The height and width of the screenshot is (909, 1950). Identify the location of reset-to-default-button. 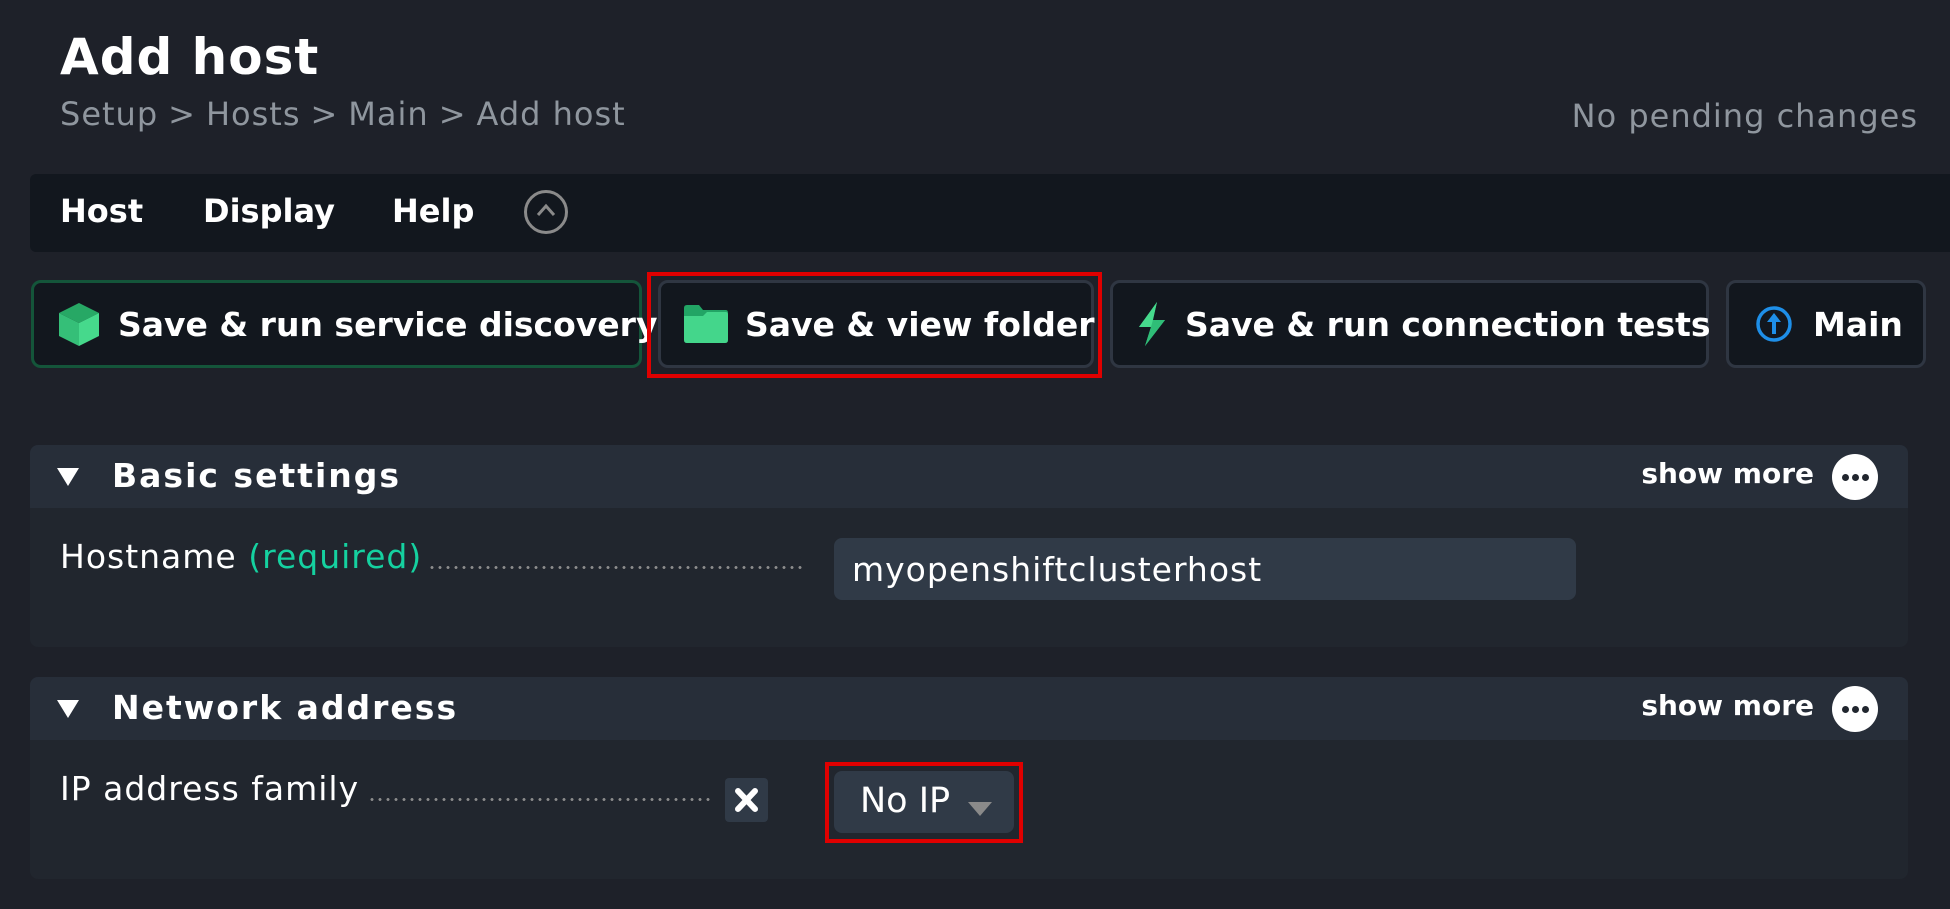
(746, 800).